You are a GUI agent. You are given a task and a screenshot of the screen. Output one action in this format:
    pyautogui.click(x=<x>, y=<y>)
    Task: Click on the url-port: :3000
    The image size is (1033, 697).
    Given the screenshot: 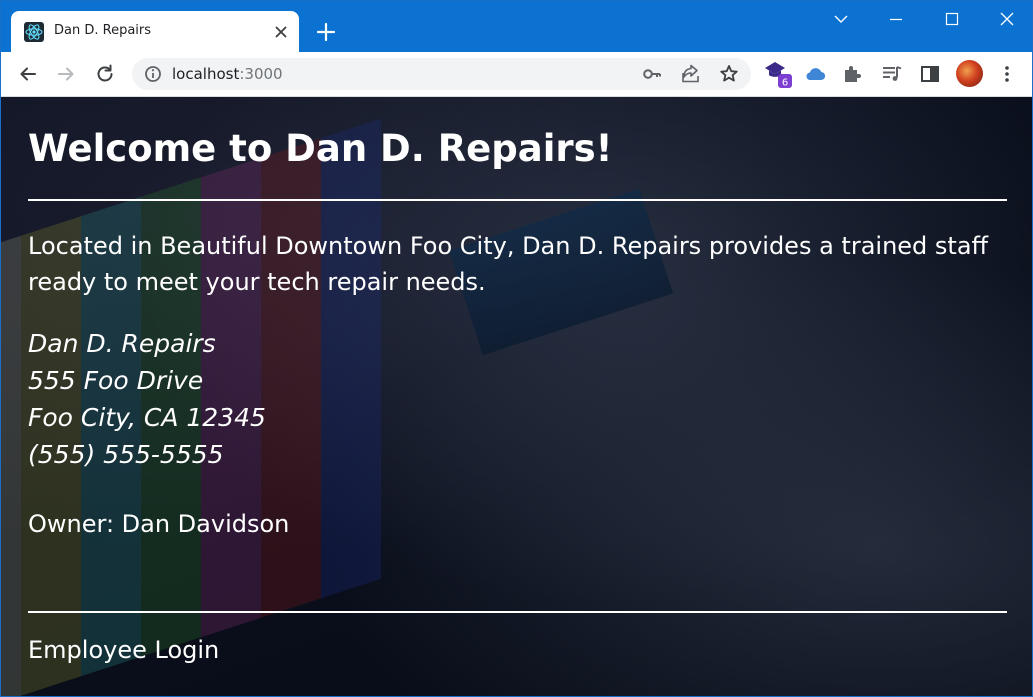 What is the action you would take?
    pyautogui.click(x=261, y=74)
    